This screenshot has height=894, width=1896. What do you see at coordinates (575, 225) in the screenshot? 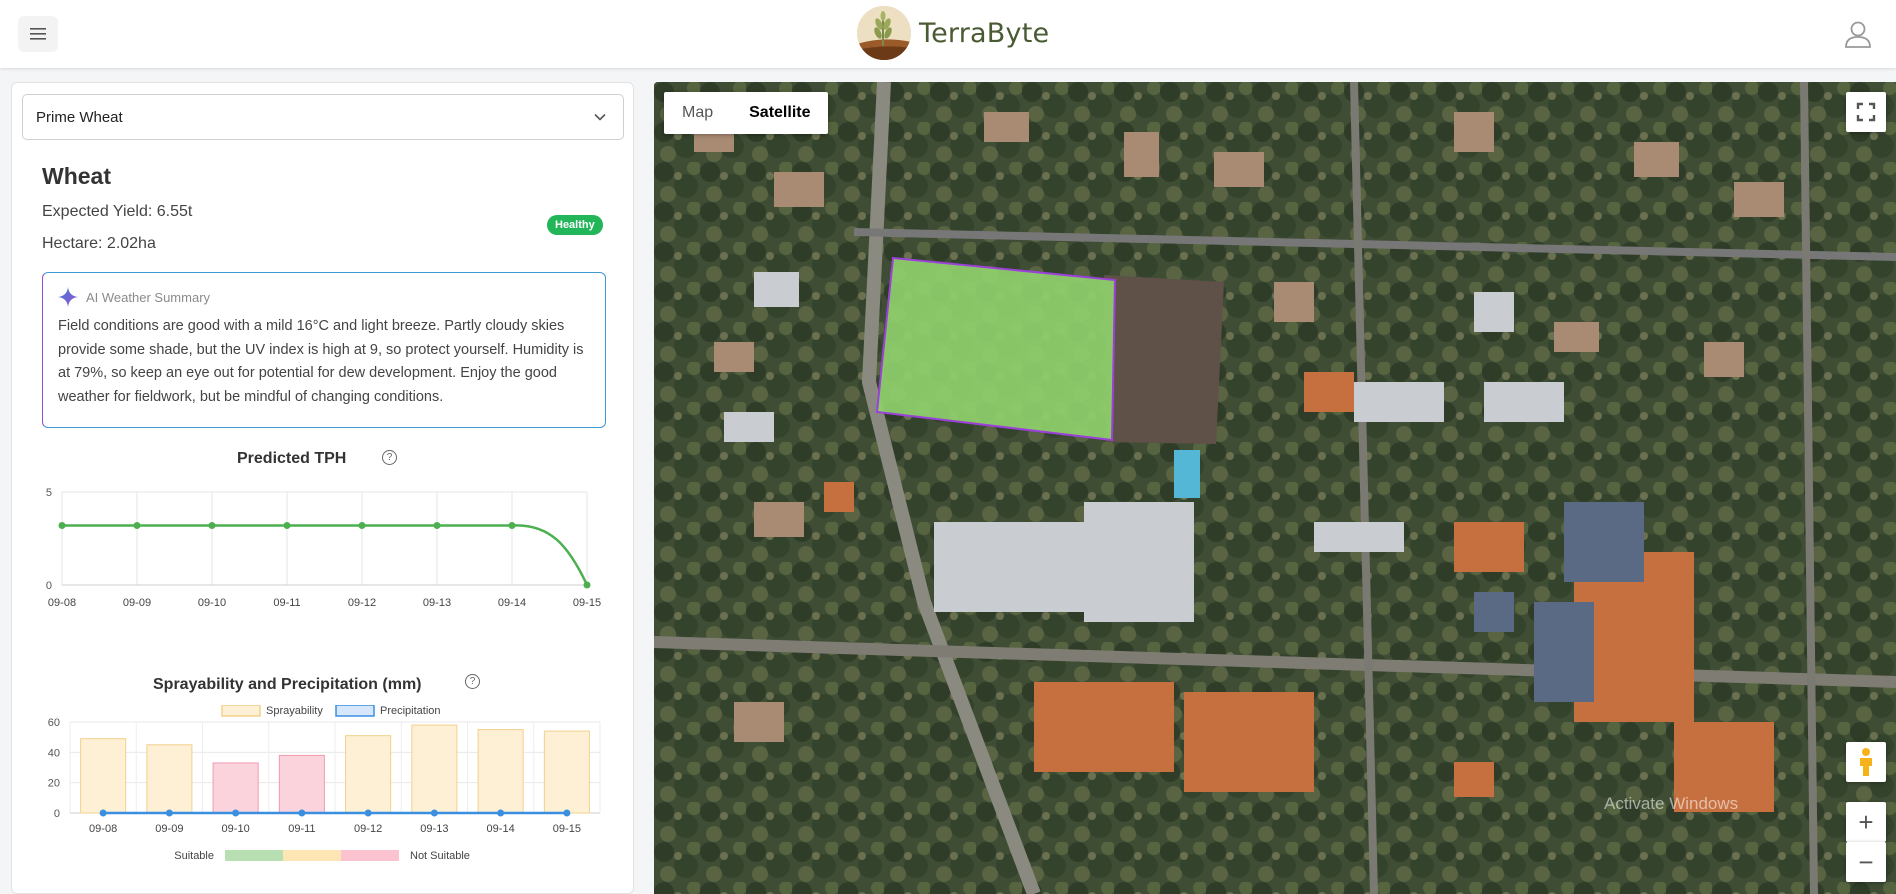
I see `status-badge: Healthy` at bounding box center [575, 225].